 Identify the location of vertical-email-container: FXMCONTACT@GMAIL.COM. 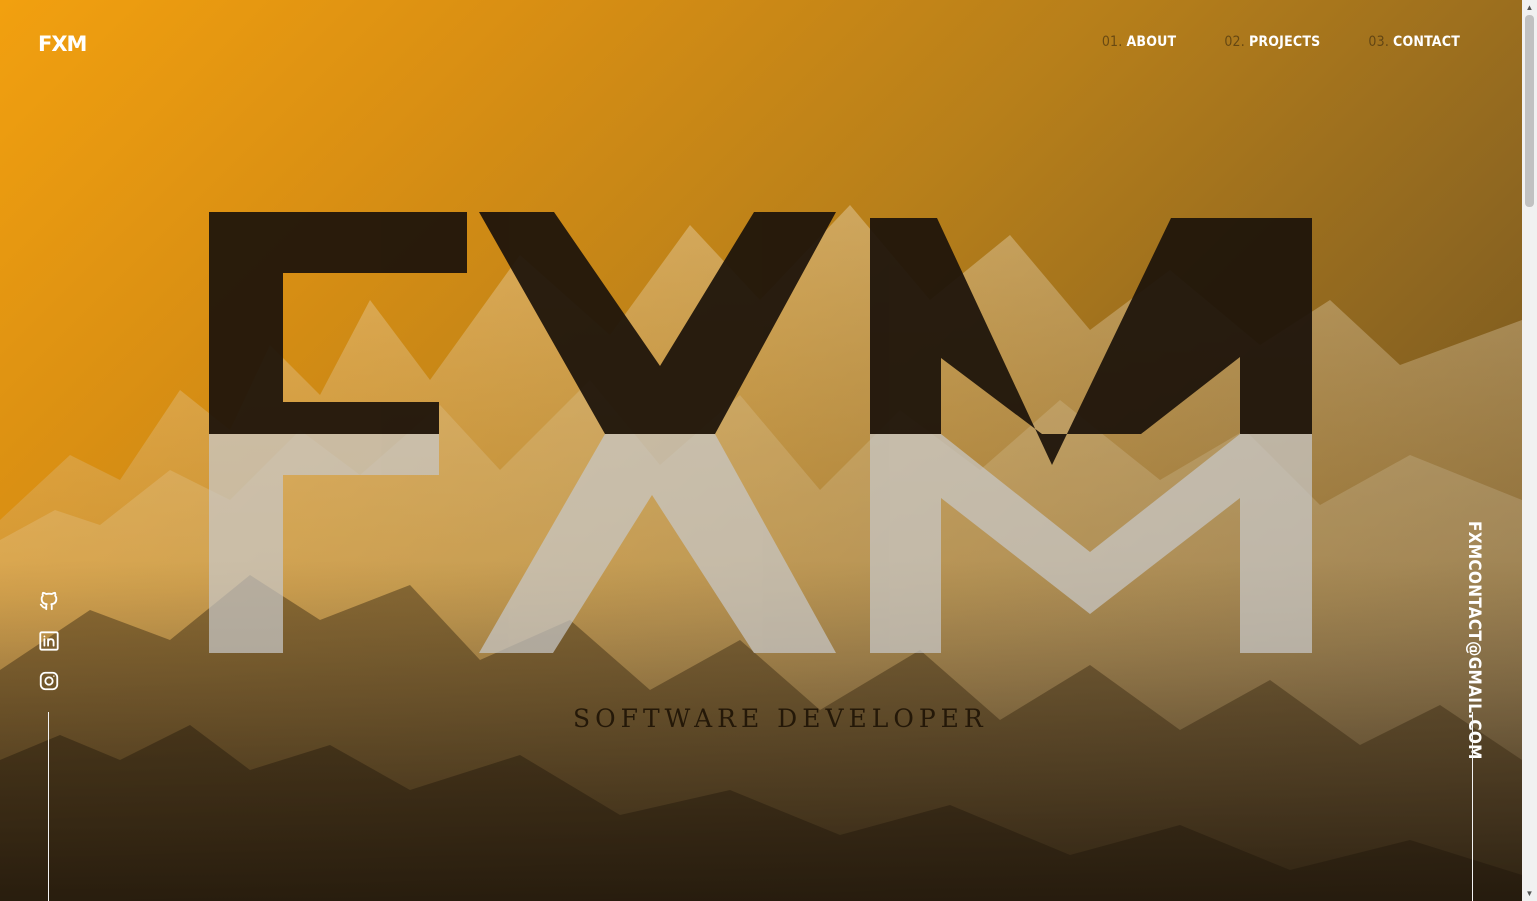
(1473, 640).